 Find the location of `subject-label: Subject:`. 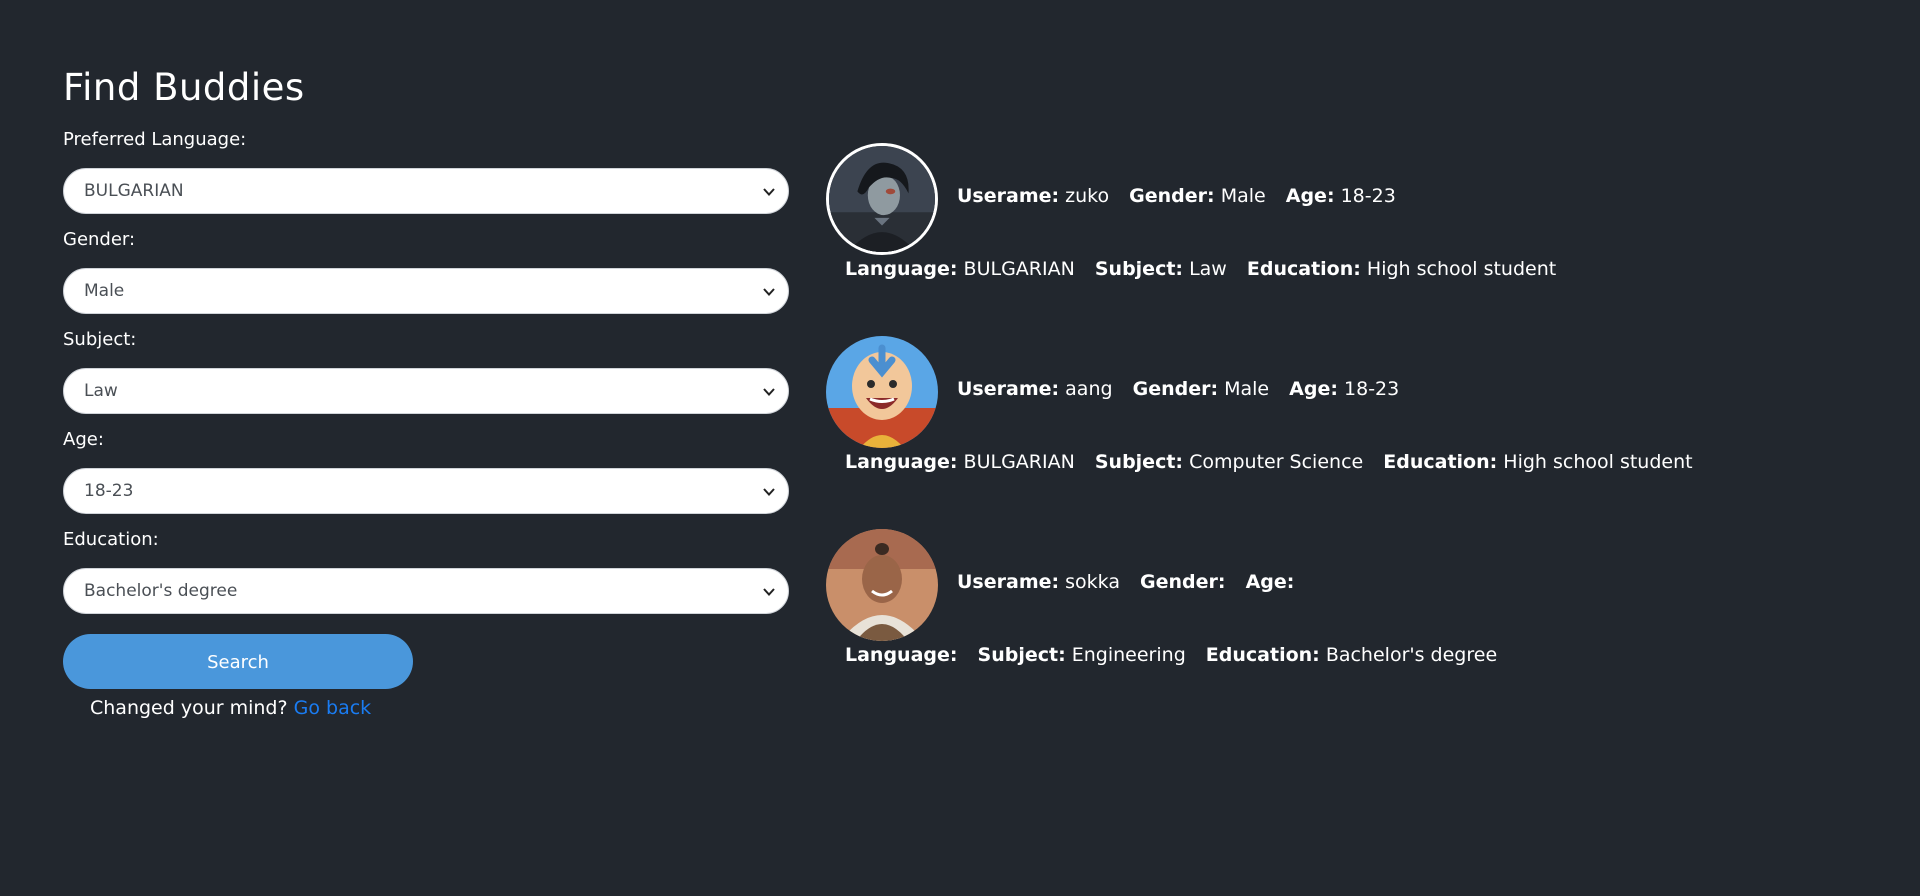

subject-label: Subject: is located at coordinates (100, 339).